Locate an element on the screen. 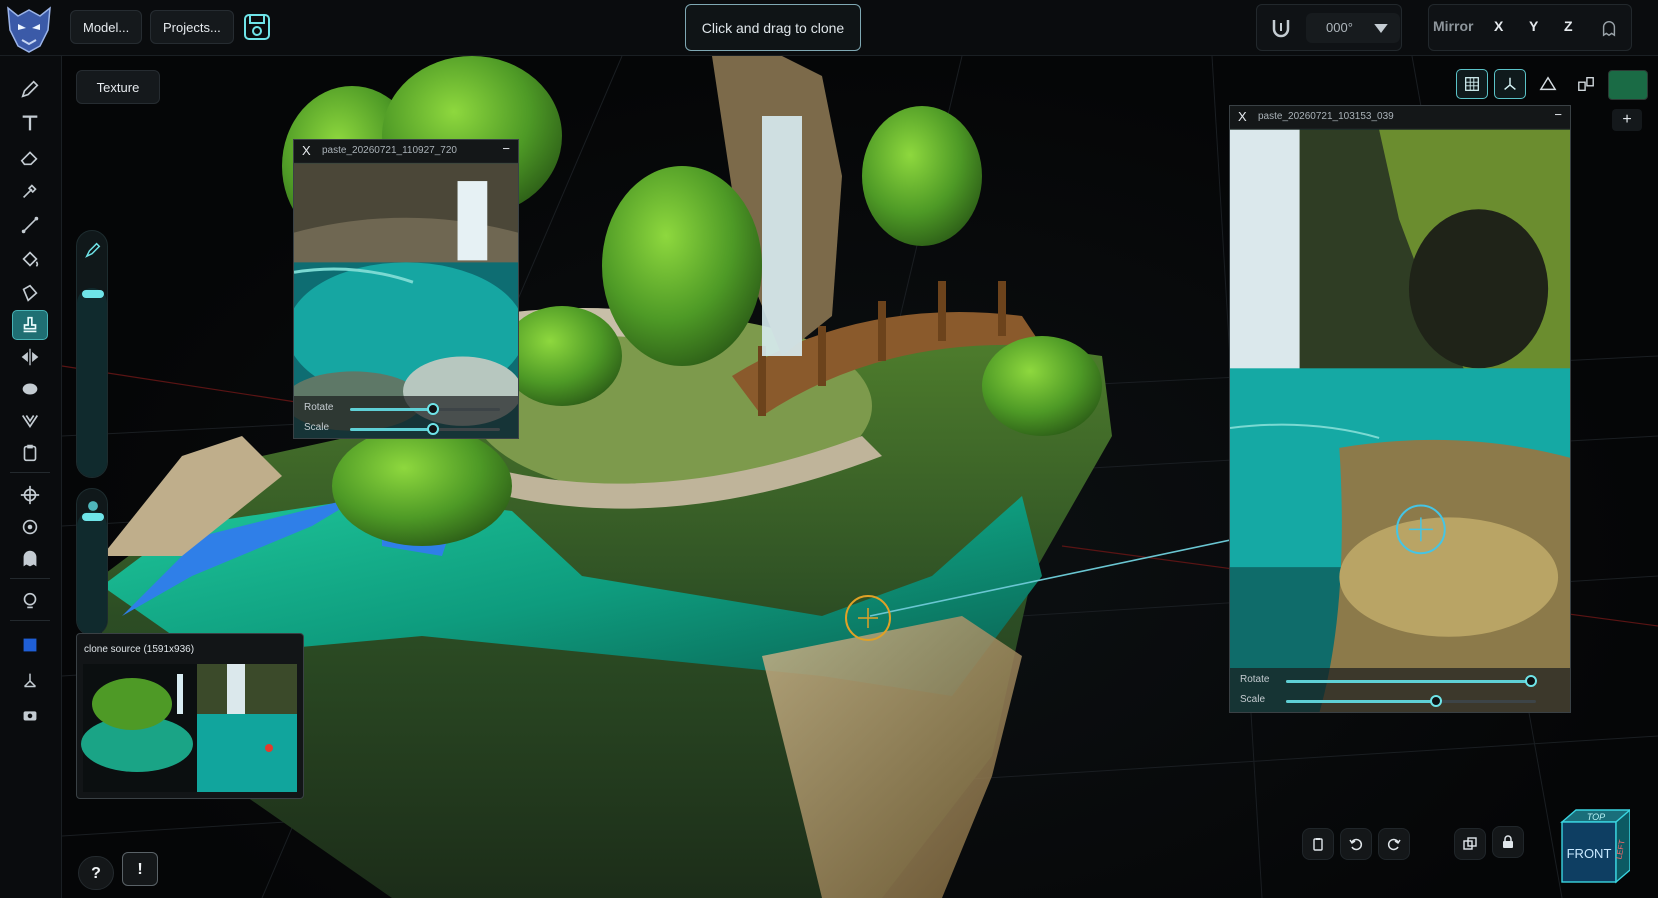 The height and width of the screenshot is (898, 1658). paste-title-left: paste_20260721_110927_720 is located at coordinates (389, 150).